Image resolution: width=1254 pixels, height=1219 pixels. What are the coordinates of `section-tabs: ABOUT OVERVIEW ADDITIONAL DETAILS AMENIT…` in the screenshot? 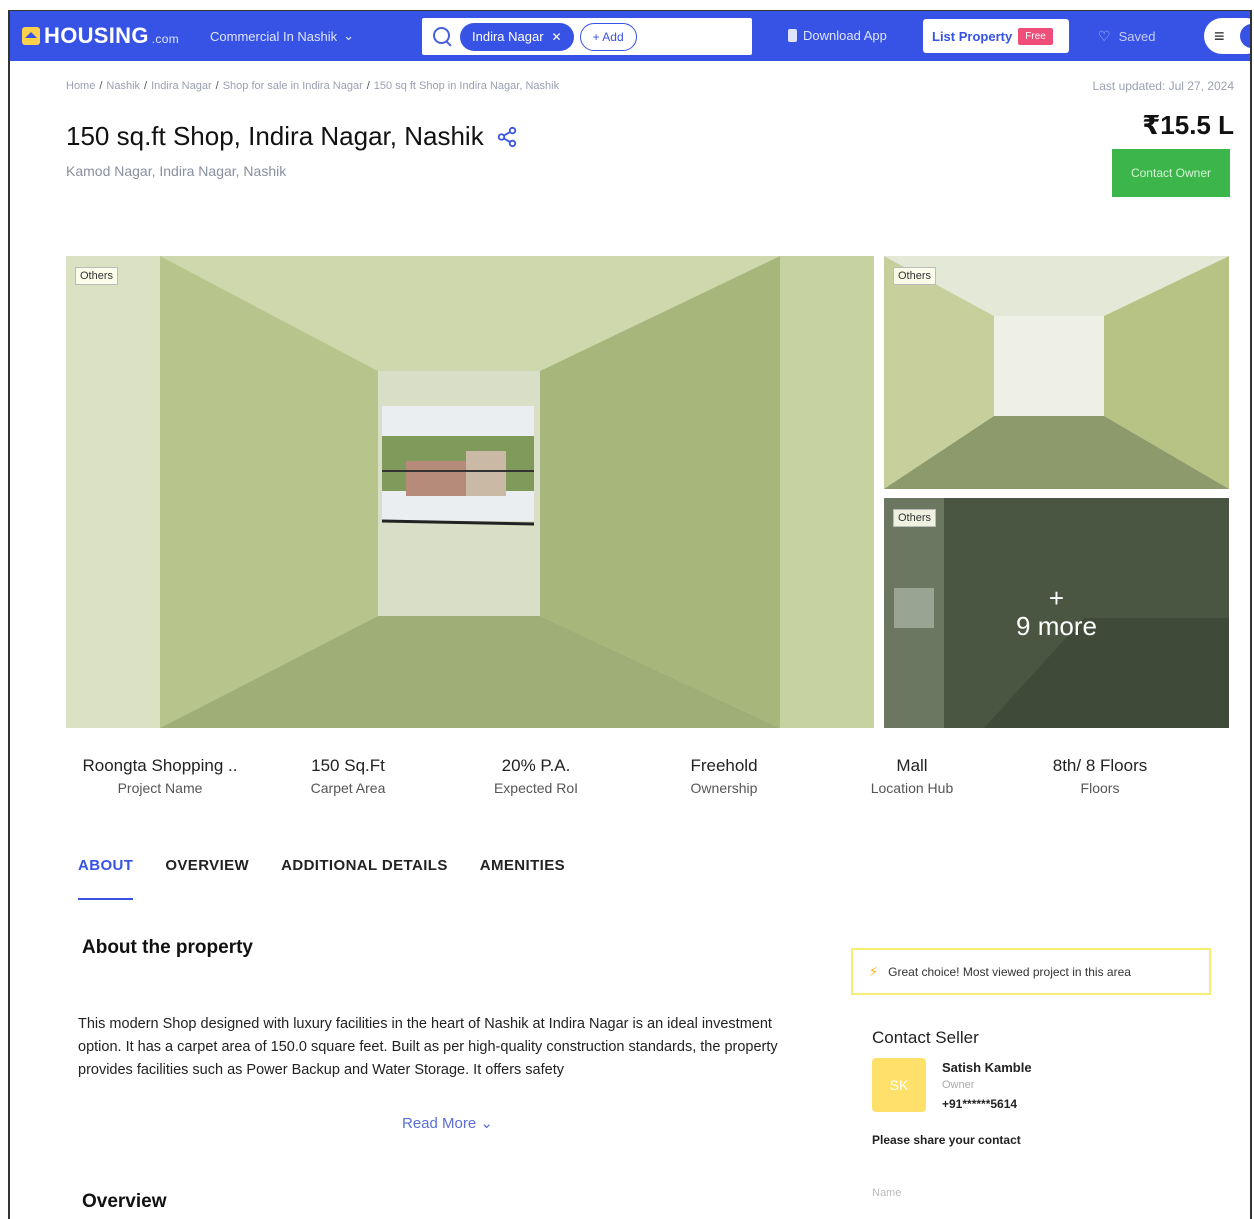 It's located at (321, 878).